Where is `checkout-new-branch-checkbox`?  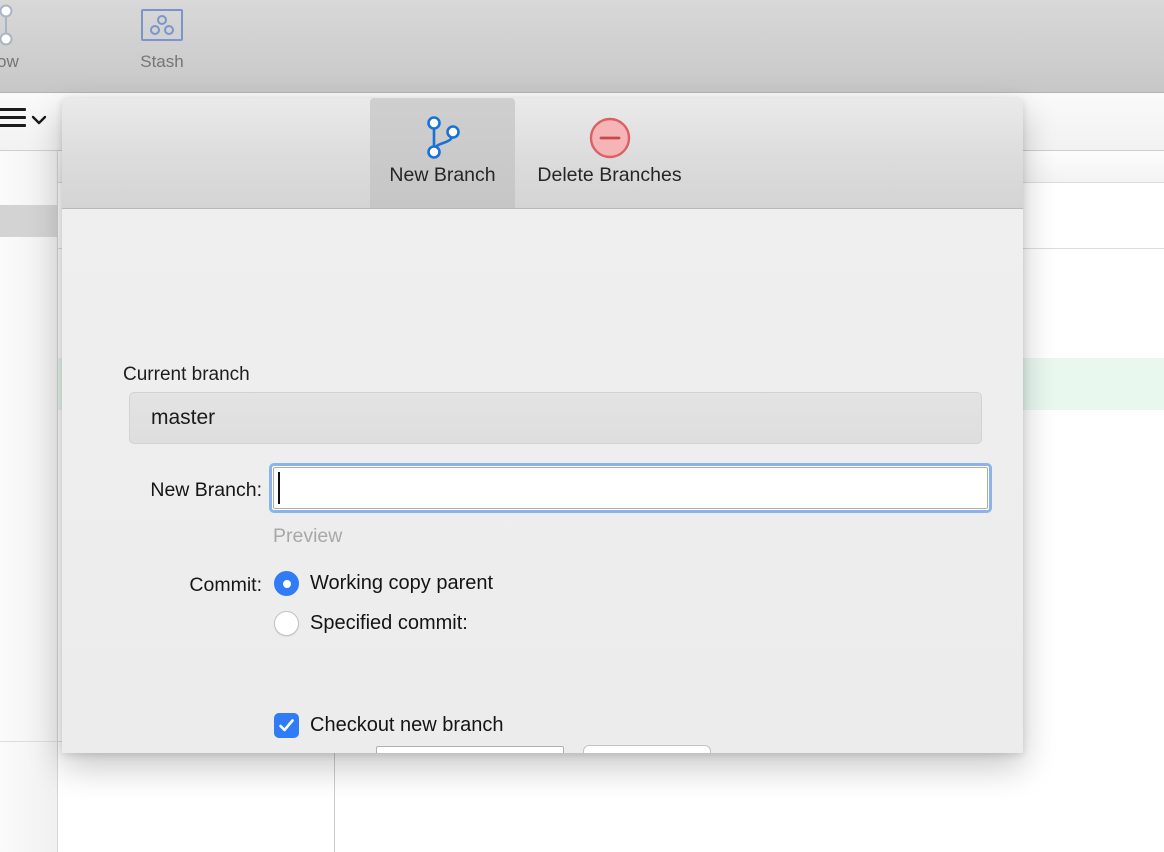
checkout-new-branch-checkbox is located at coordinates (286, 725).